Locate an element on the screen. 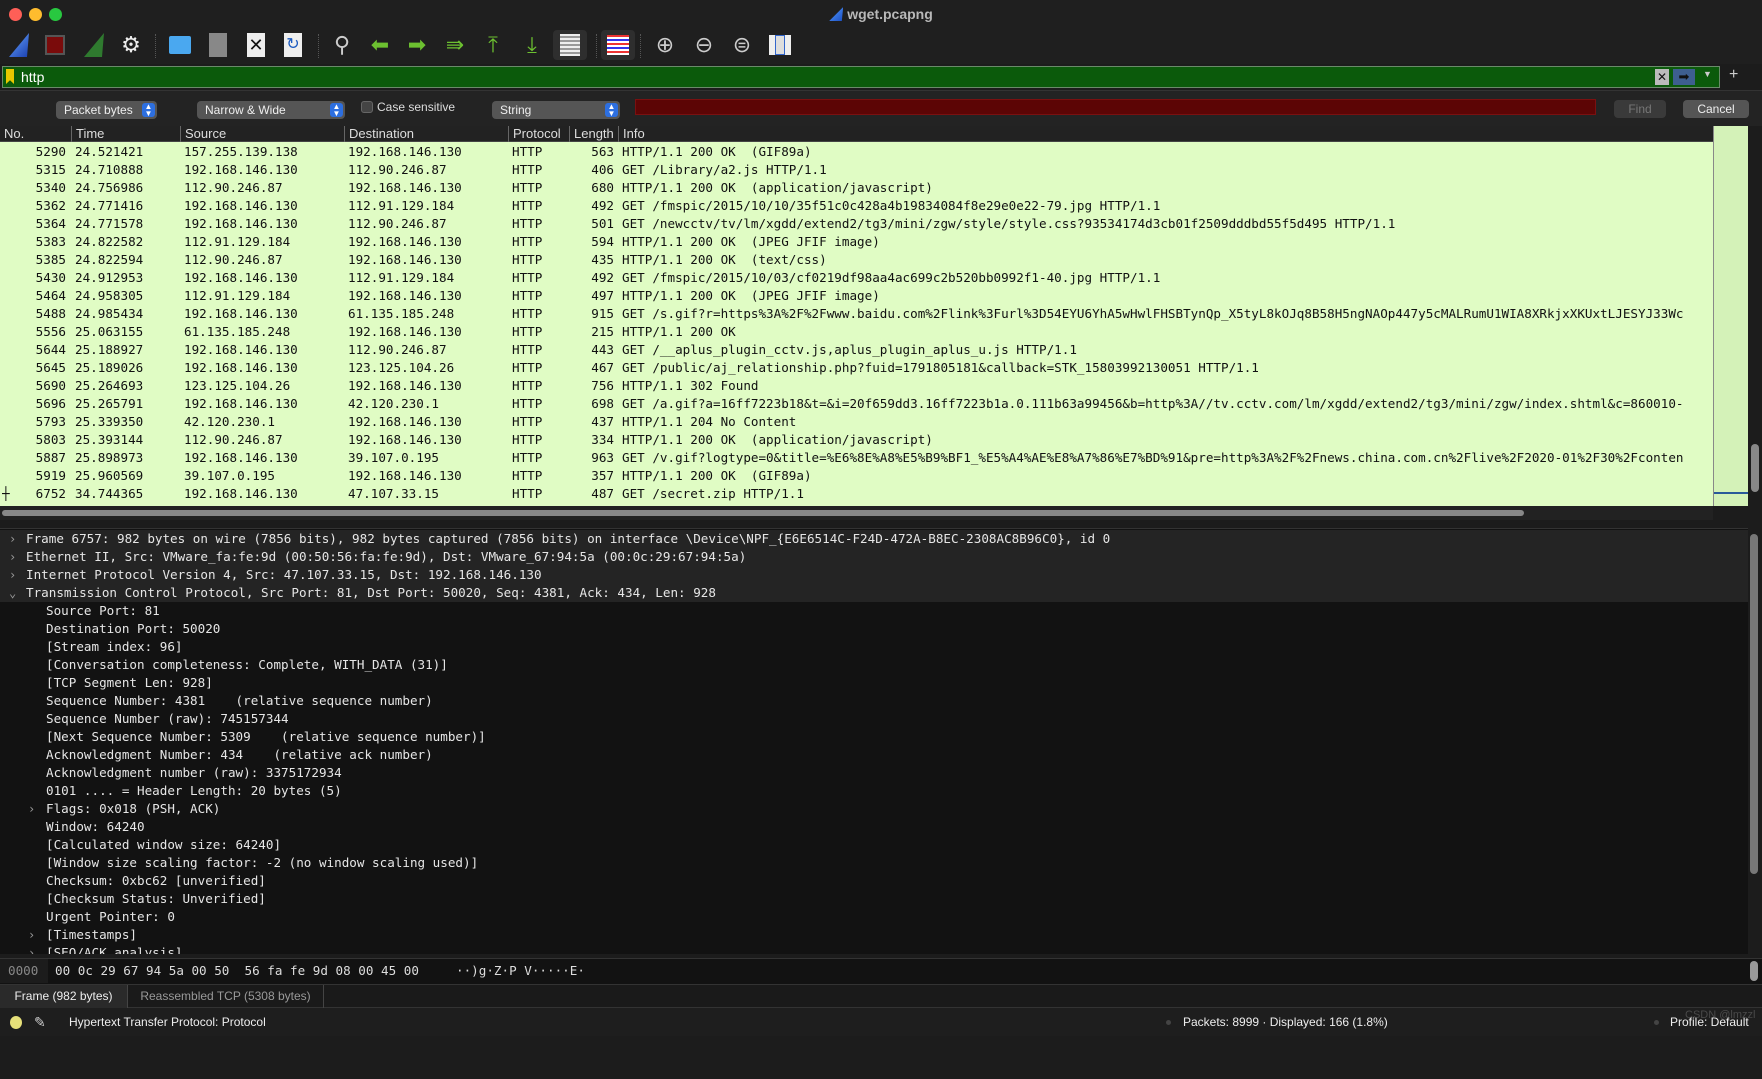 The image size is (1762, 1079). chevron-down-icon: ⌄ is located at coordinates (12, 593).